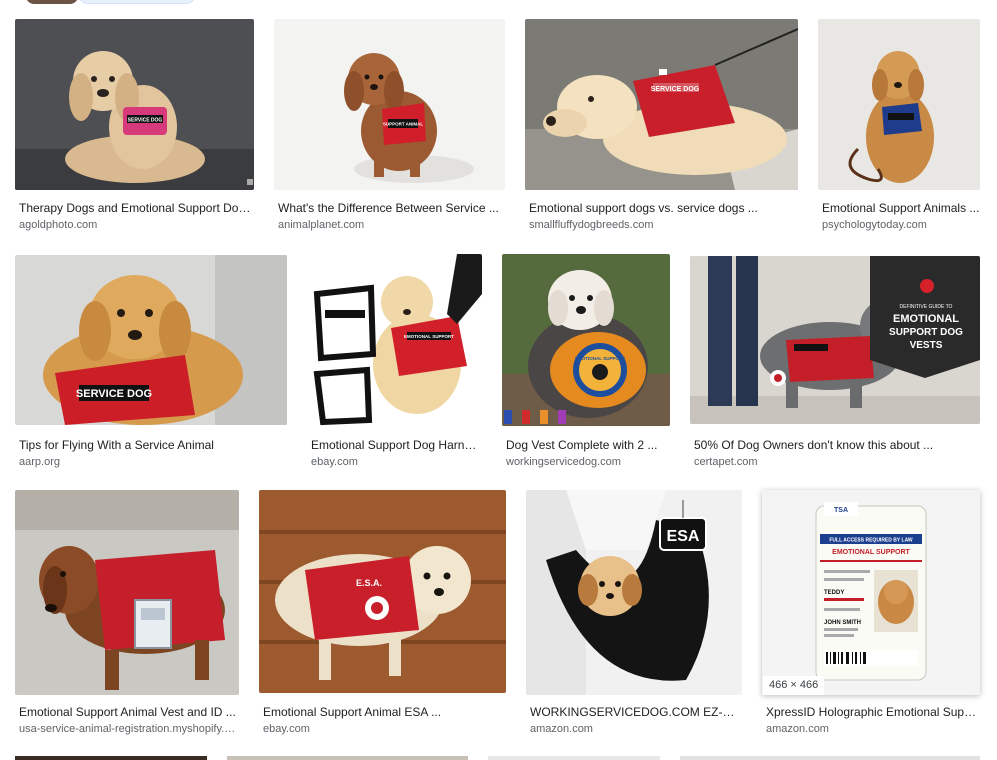 The image size is (997, 760). What do you see at coordinates (52, 2) in the screenshot?
I see `previous-row-thumbnail` at bounding box center [52, 2].